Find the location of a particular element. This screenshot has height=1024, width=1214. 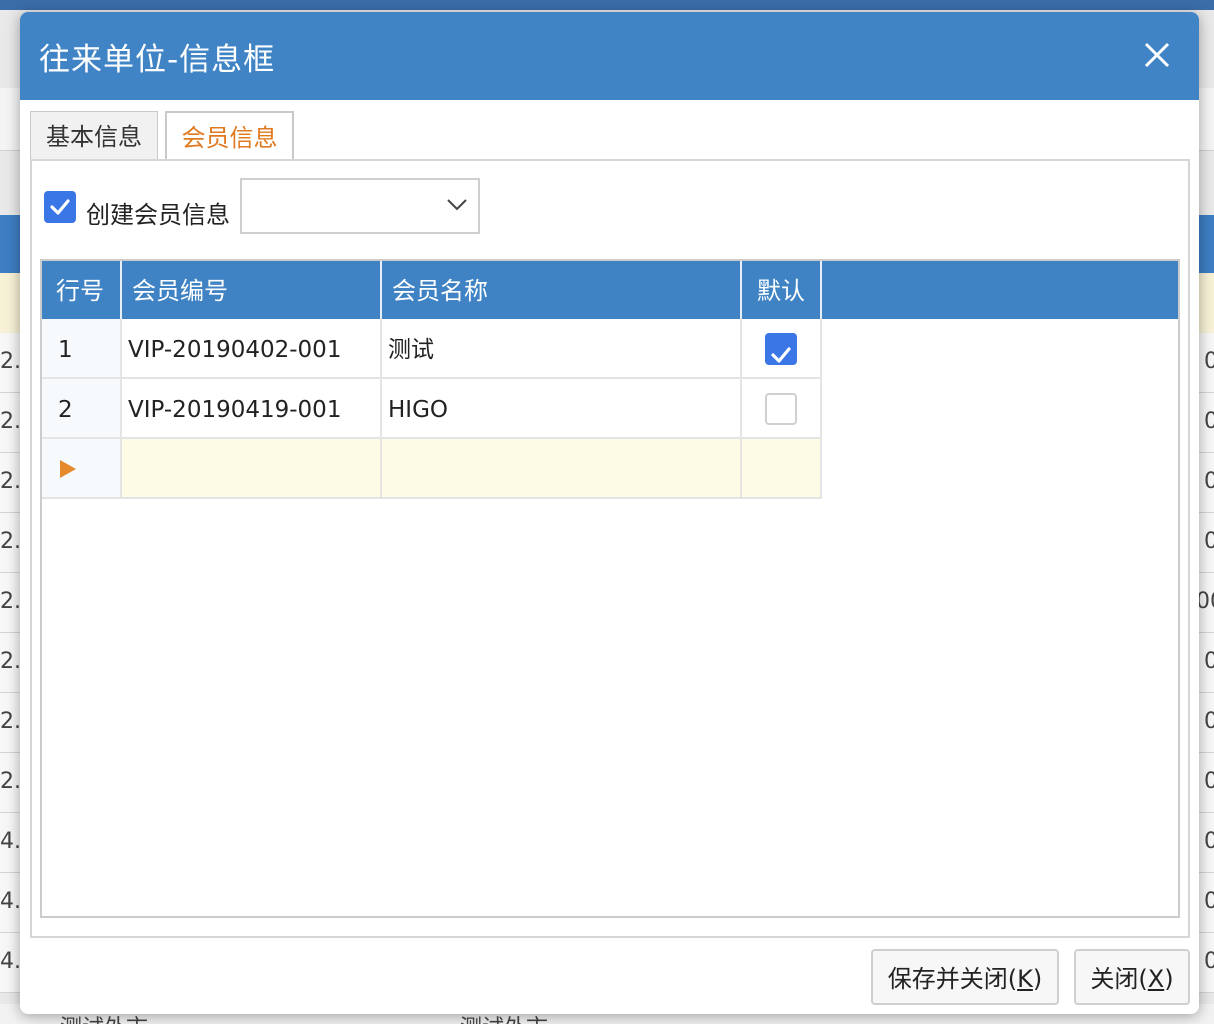

dialog-title: 往来单位-信息框 is located at coordinates (157, 60).